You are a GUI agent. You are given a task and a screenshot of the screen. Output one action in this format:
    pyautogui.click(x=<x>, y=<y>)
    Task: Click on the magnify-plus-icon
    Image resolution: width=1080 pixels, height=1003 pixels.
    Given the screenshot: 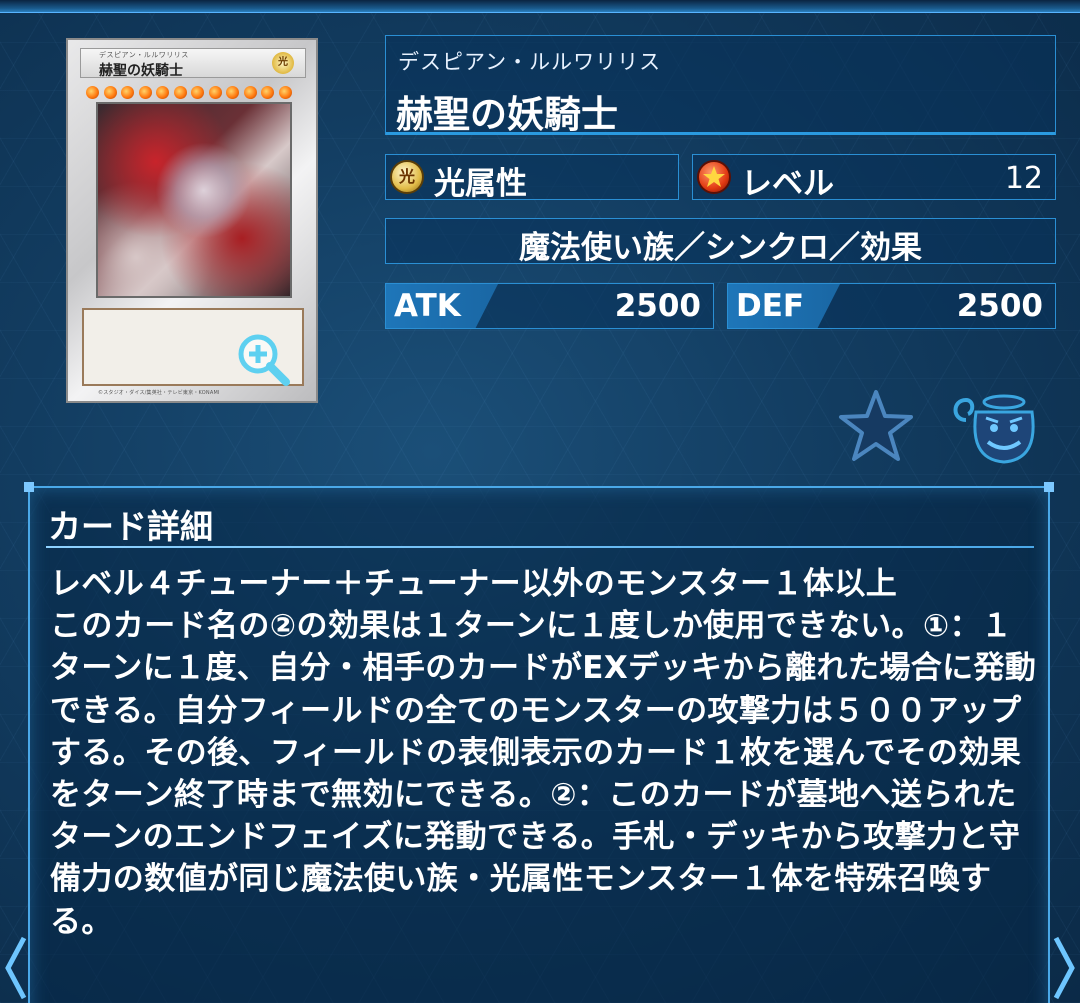 What is the action you would take?
    pyautogui.click(x=263, y=359)
    